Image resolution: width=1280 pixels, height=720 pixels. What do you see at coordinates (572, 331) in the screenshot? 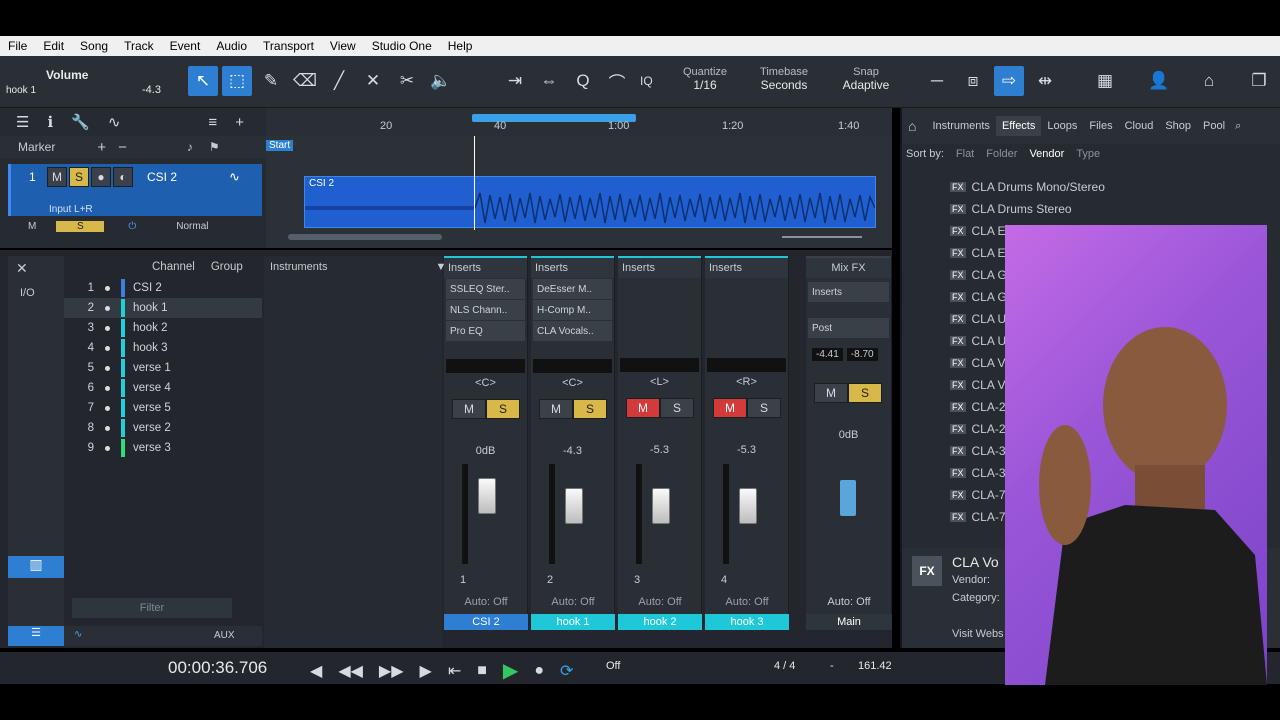
I see `insert-slot: CLA Vocals..` at bounding box center [572, 331].